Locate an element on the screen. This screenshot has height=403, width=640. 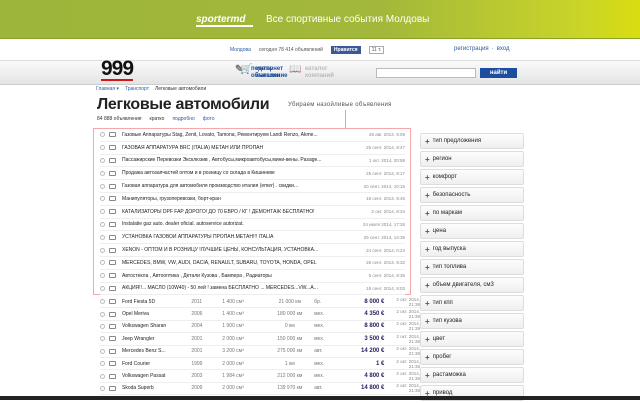
breadcrumb-transport: Транспорт is located at coordinates (137, 89).